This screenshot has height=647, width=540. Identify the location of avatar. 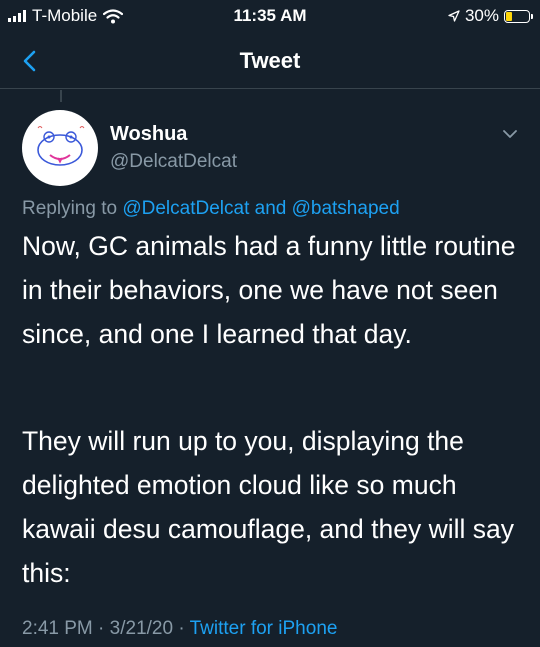
(60, 148).